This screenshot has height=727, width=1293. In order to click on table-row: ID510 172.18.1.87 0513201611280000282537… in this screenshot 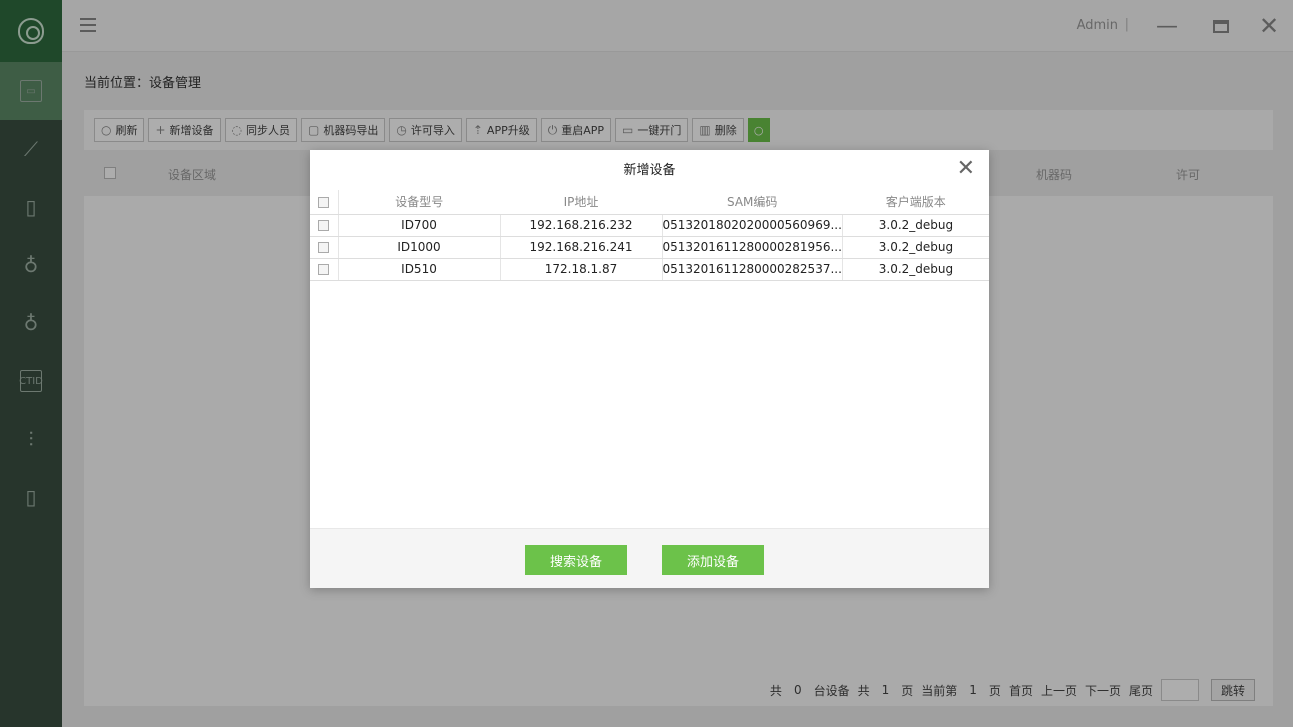, I will do `click(649, 269)`.